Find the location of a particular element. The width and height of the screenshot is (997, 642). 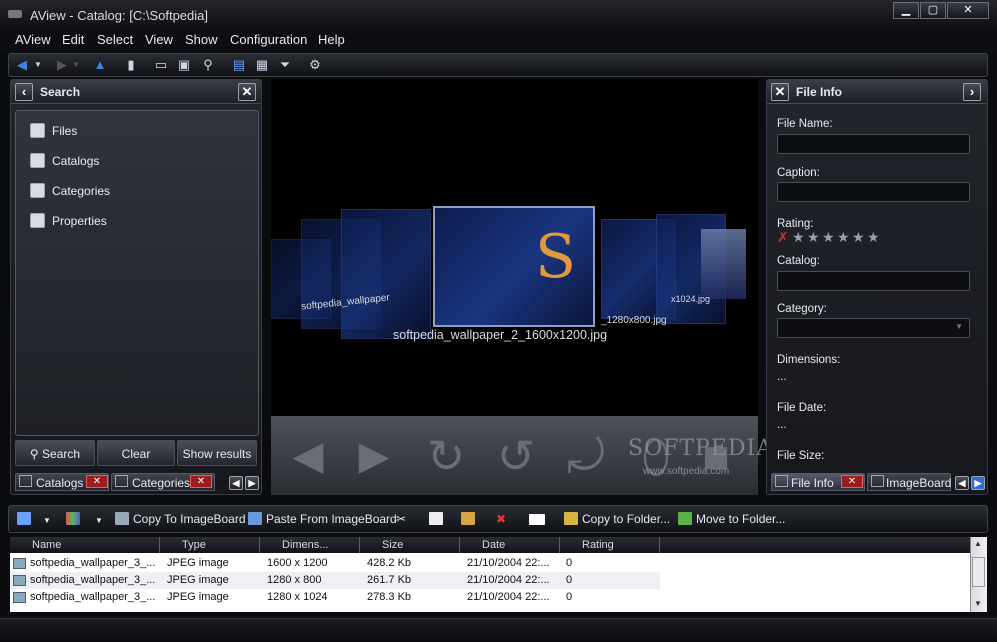

rotate-counterclockwise-icon: ↺ is located at coordinates (516, 456).